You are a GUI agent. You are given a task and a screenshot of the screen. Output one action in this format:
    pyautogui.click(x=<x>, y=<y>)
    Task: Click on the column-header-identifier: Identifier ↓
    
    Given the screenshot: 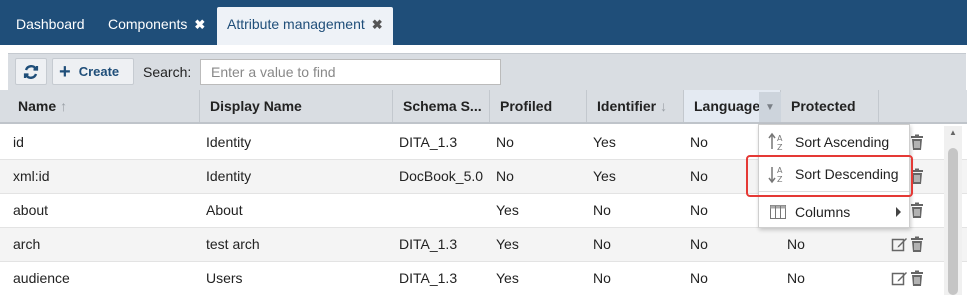 What is the action you would take?
    pyautogui.click(x=635, y=106)
    